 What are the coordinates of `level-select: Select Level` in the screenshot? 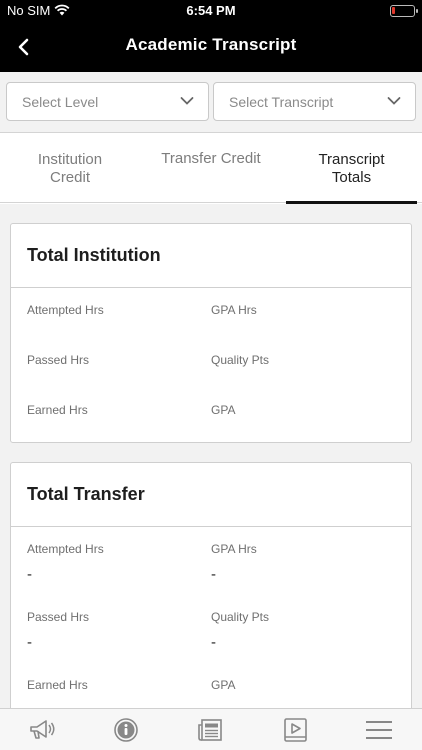 It's located at (107, 101).